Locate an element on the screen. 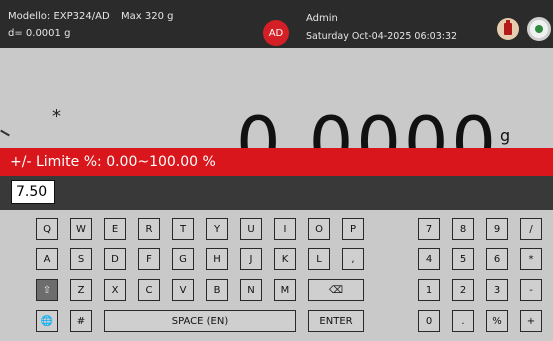 The height and width of the screenshot is (341, 553). numpad-key-5: 5 is located at coordinates (463, 259).